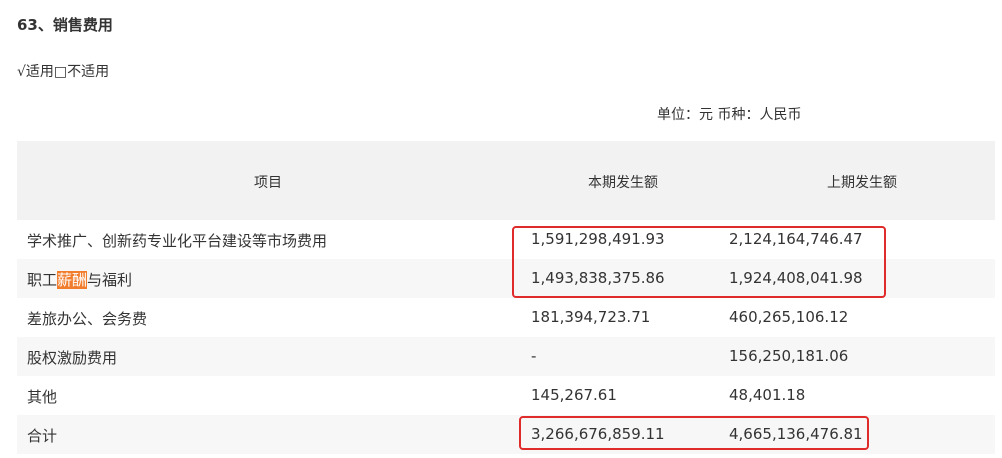 The image size is (1002, 458). I want to click on row-item-suffix: 与福利, so click(110, 280).